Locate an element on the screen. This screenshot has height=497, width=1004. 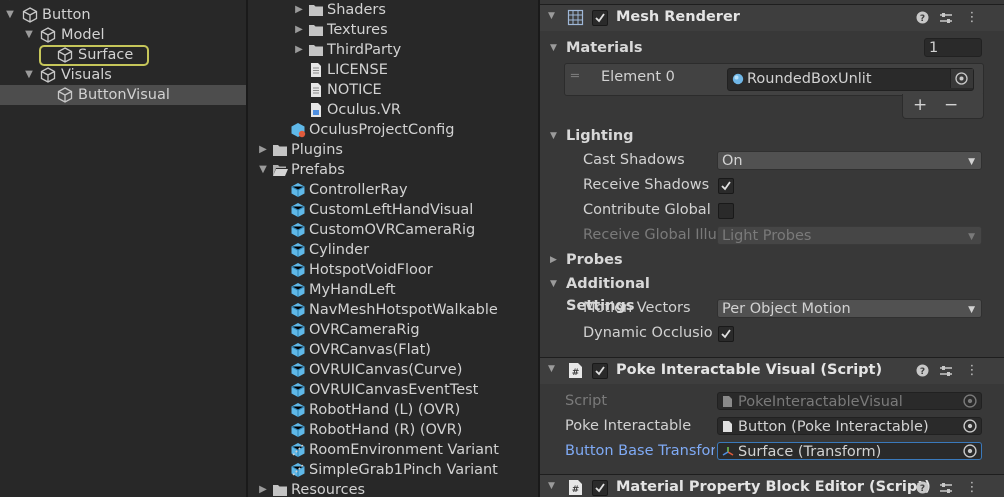
project-item: CustomOVRCameraRig is located at coordinates (393, 230).